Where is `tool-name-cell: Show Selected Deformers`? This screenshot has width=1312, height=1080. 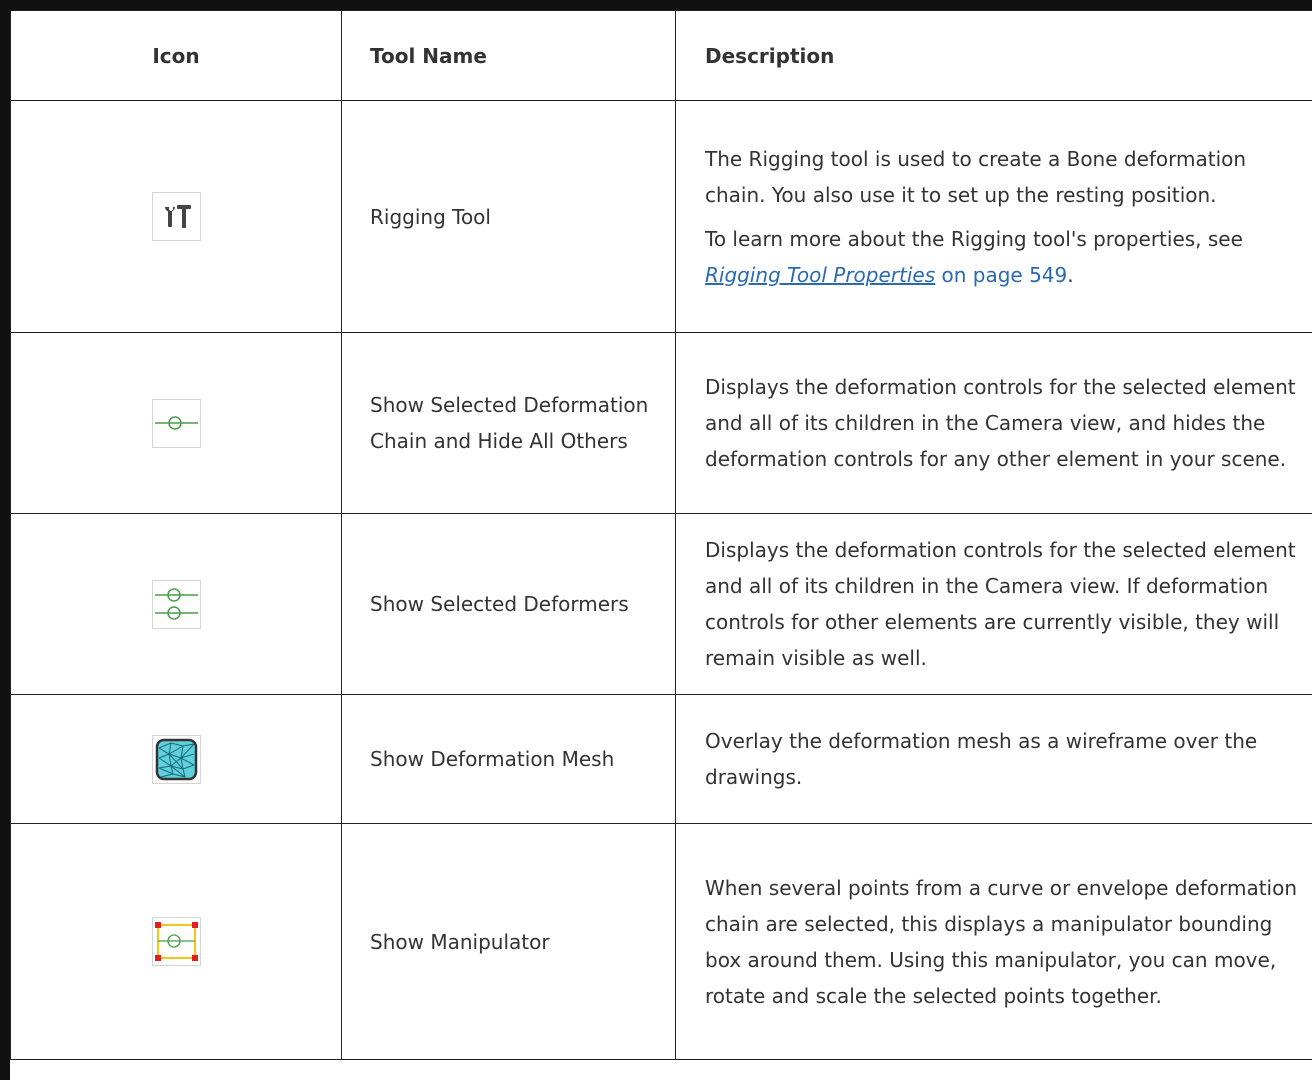
tool-name-cell: Show Selected Deformers is located at coordinates (508, 604).